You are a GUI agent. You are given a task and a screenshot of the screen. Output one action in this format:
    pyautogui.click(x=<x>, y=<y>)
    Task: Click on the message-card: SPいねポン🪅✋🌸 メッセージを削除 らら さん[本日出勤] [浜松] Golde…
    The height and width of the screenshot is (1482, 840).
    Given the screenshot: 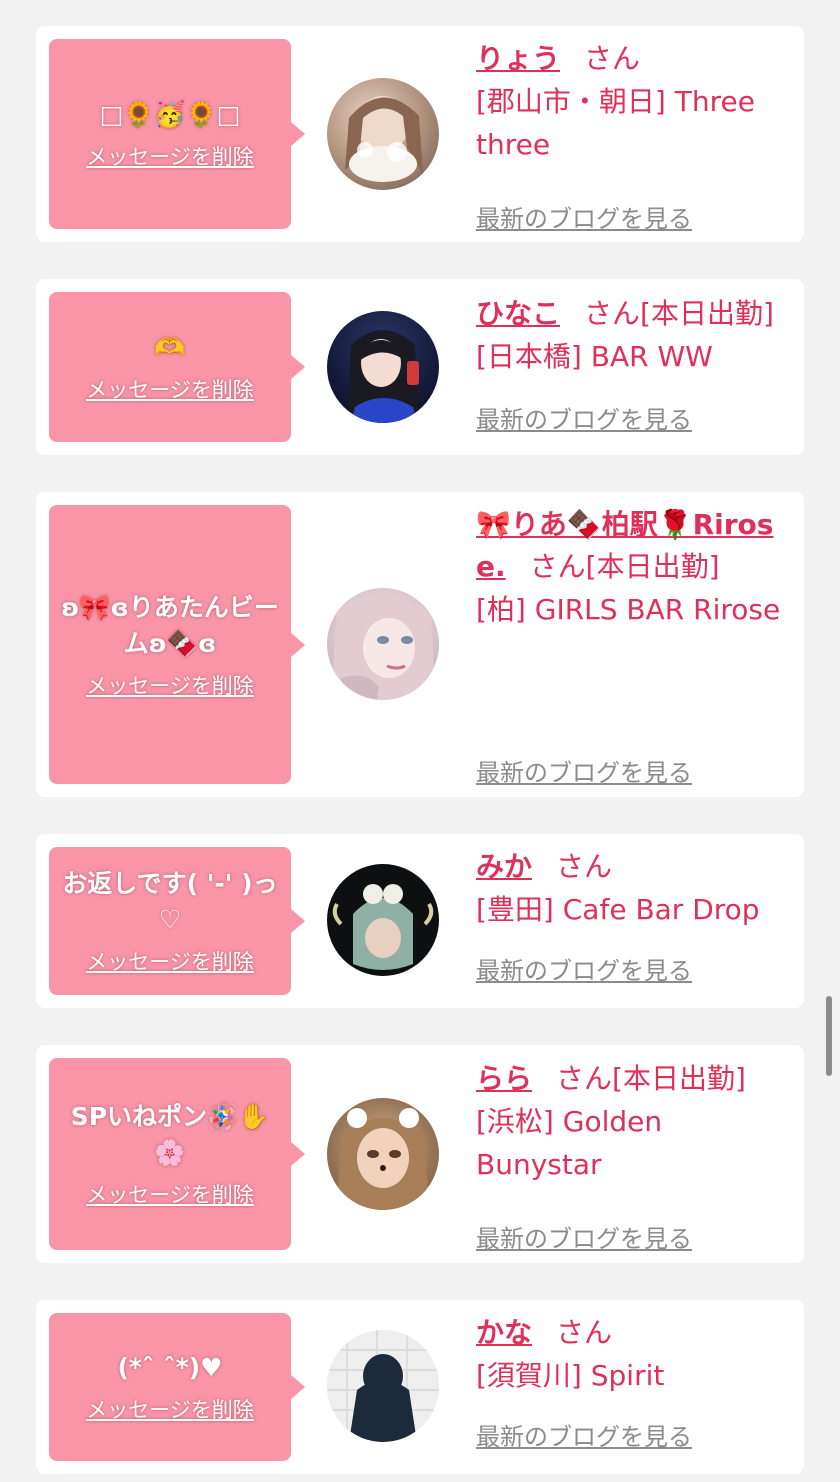 What is the action you would take?
    pyautogui.click(x=420, y=1154)
    